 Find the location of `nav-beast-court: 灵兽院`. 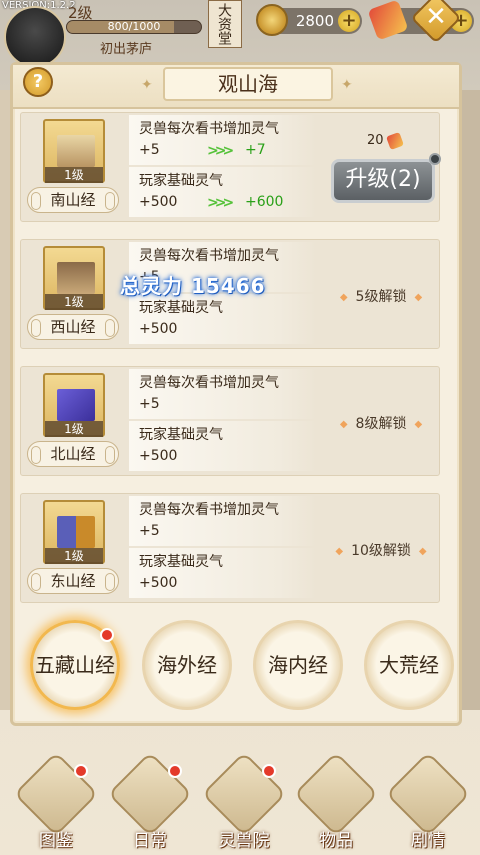

nav-beast-court: 灵兽院 is located at coordinates (244, 803).